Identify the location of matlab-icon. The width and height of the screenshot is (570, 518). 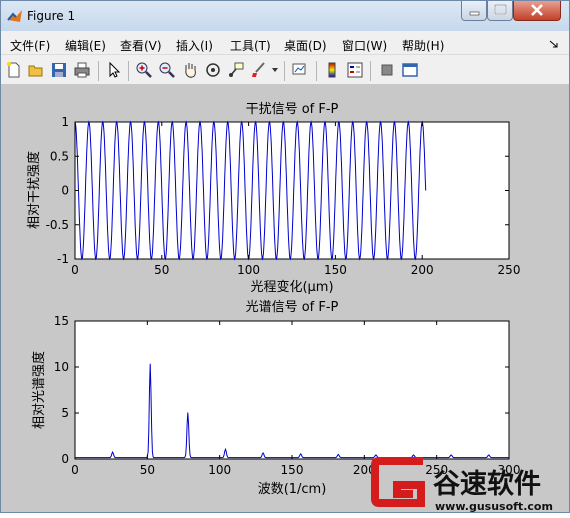
(14, 16).